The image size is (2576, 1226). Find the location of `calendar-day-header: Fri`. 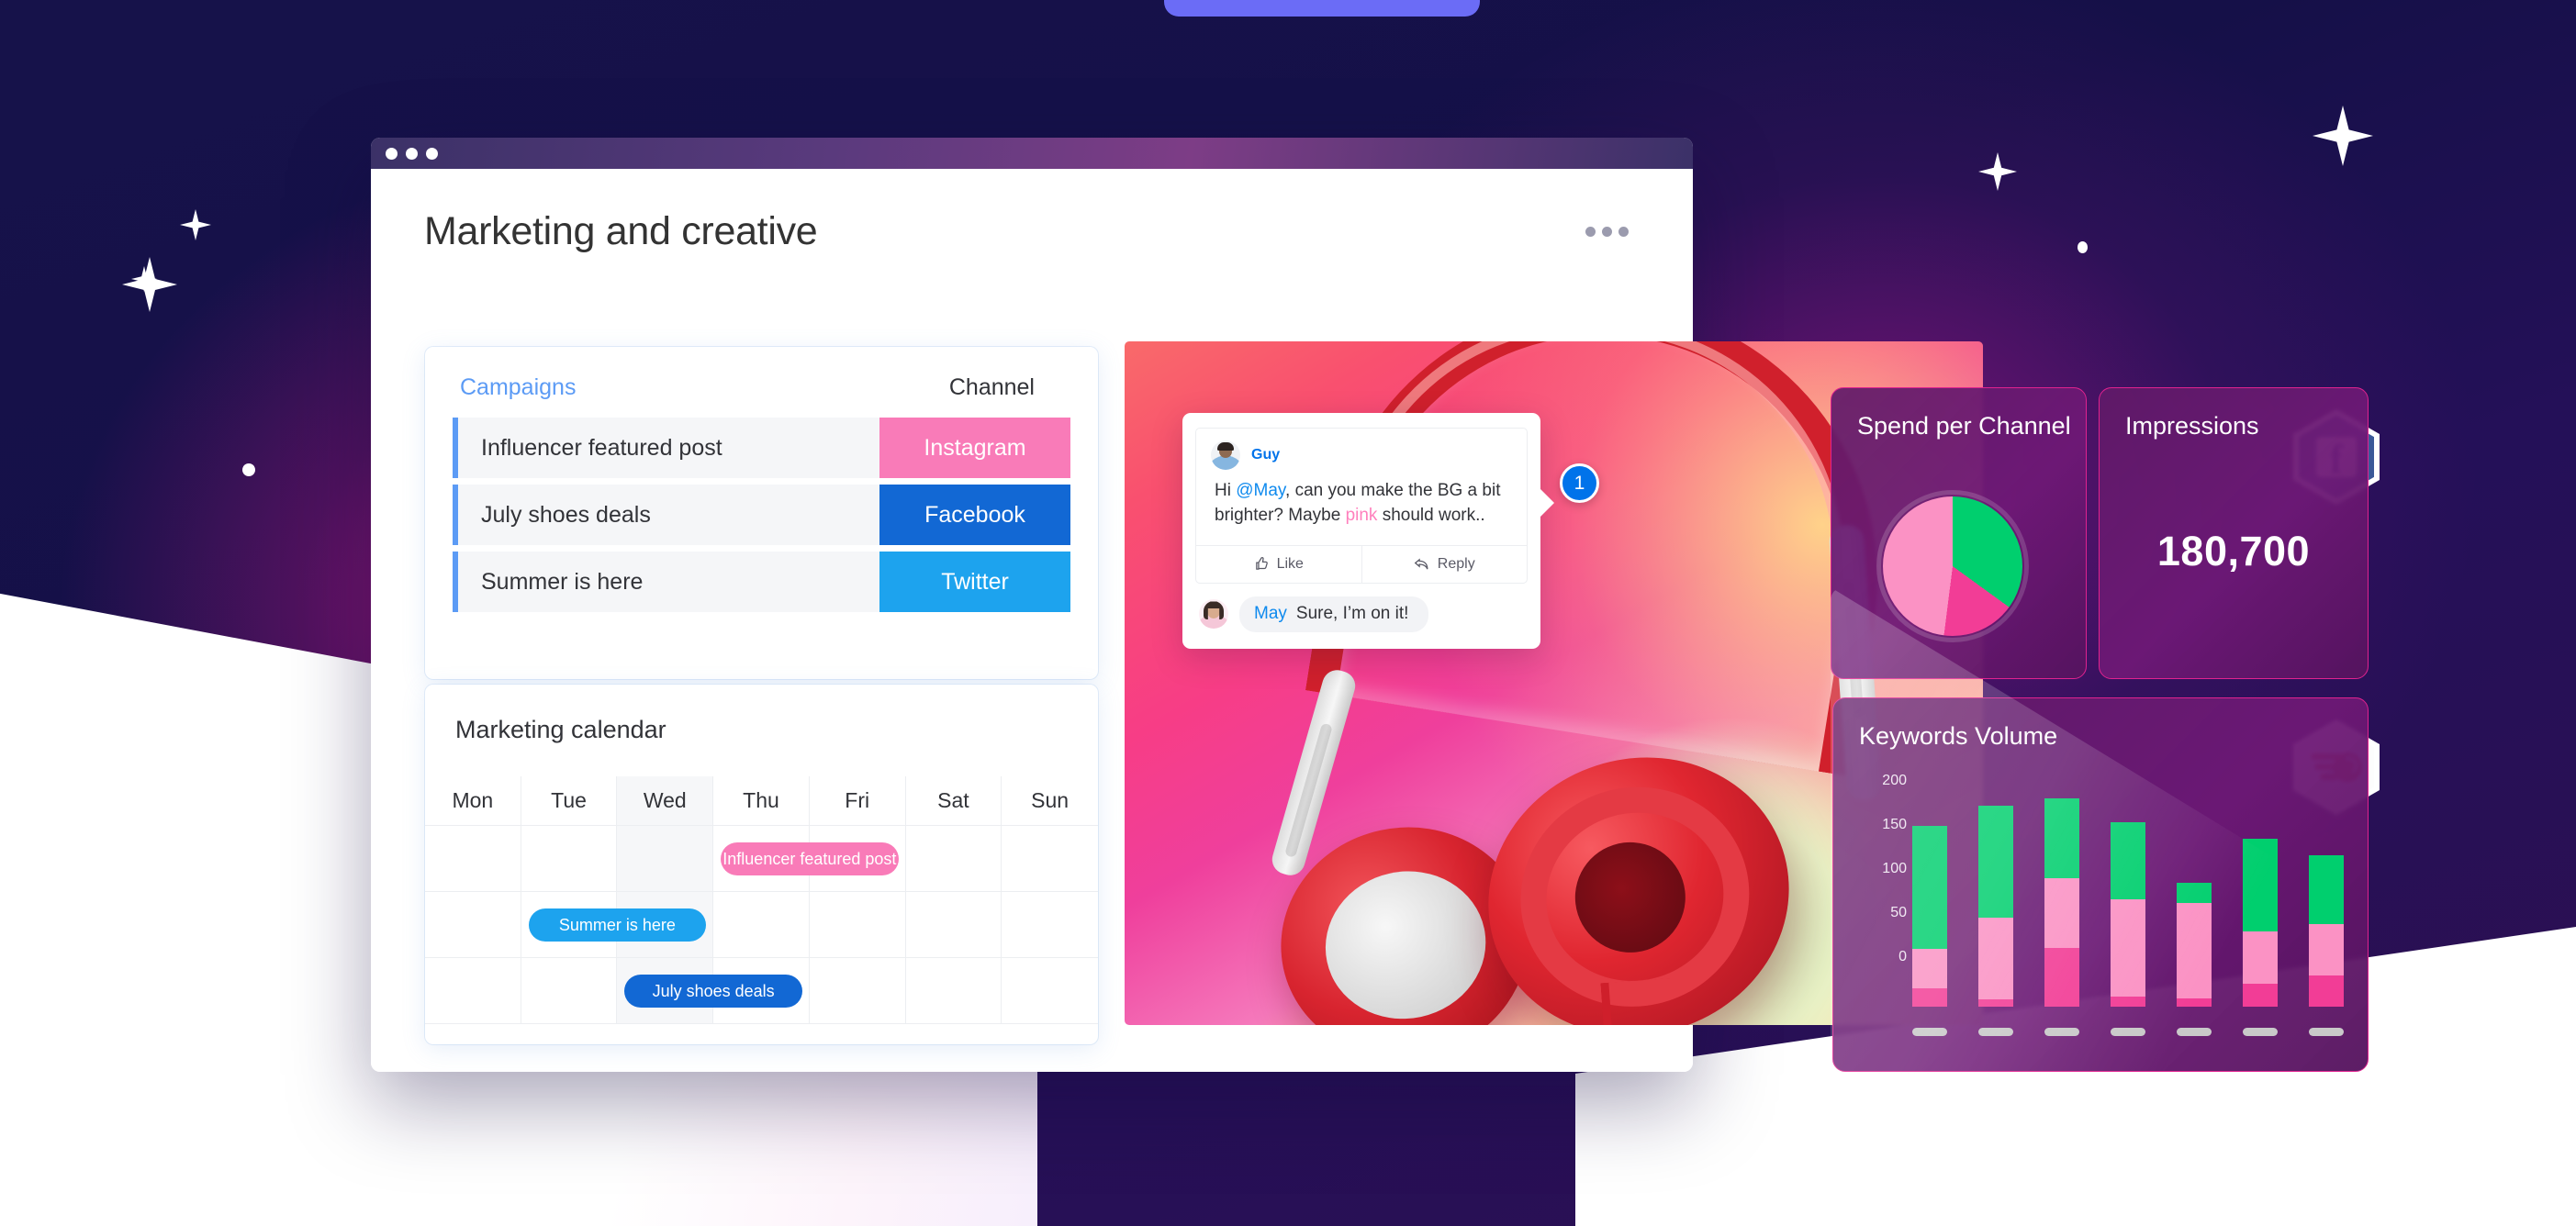

calendar-day-header: Fri is located at coordinates (857, 801).